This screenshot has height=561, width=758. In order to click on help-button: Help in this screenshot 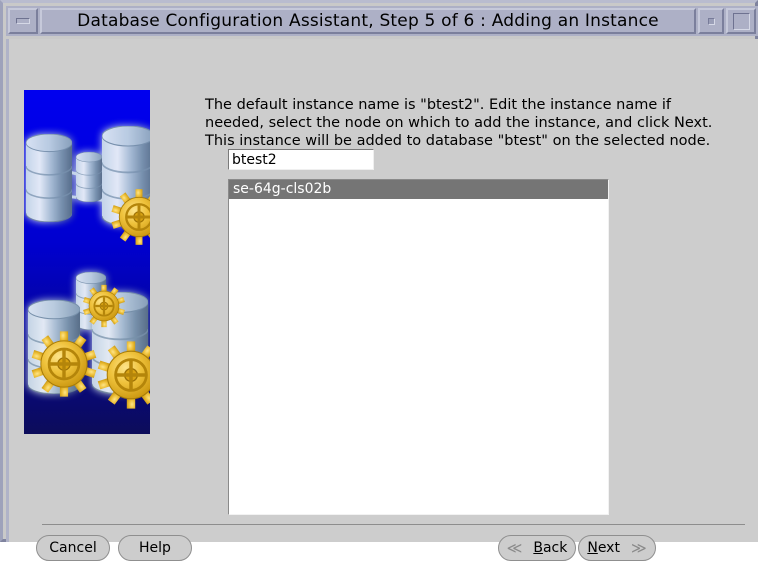, I will do `click(155, 548)`.